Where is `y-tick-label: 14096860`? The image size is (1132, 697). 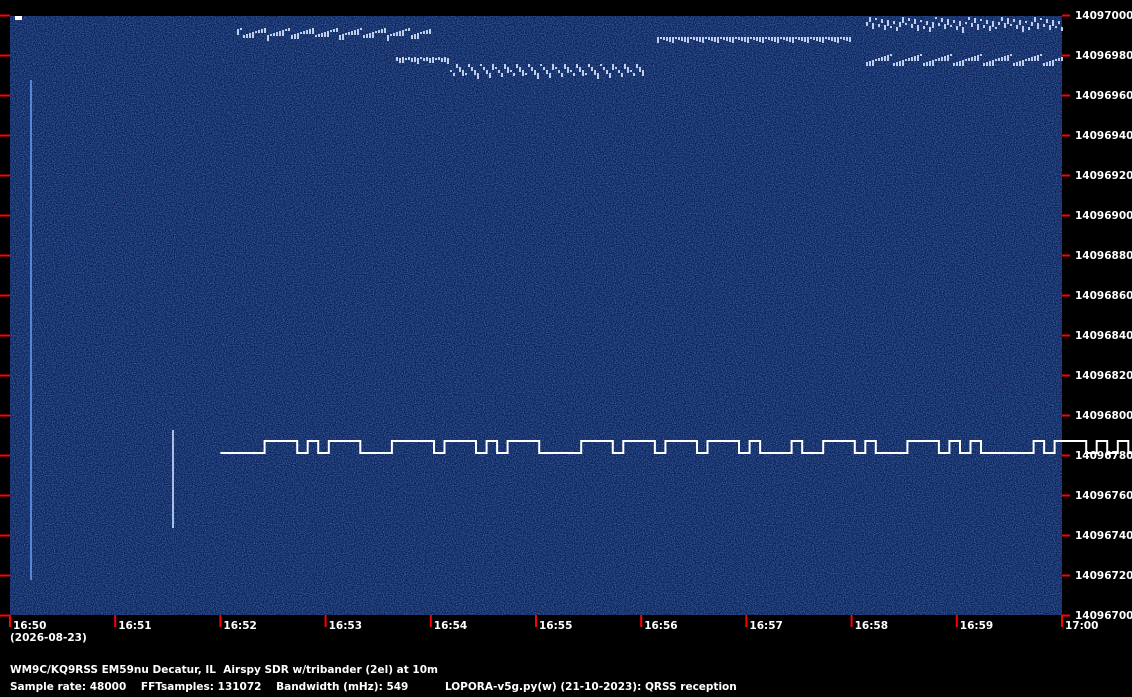
y-tick-label: 14096860 is located at coordinates (1103, 296).